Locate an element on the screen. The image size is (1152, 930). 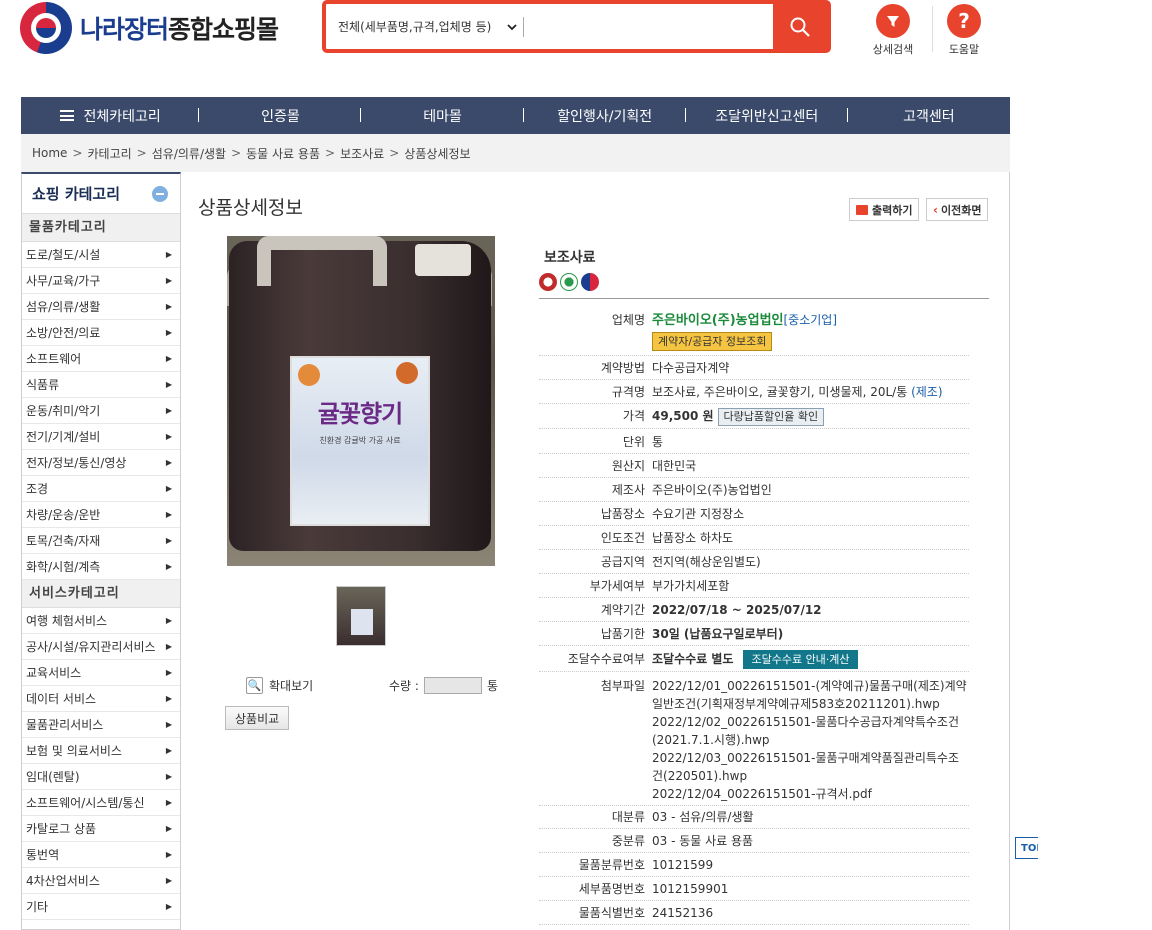
search-input is located at coordinates (648, 26).